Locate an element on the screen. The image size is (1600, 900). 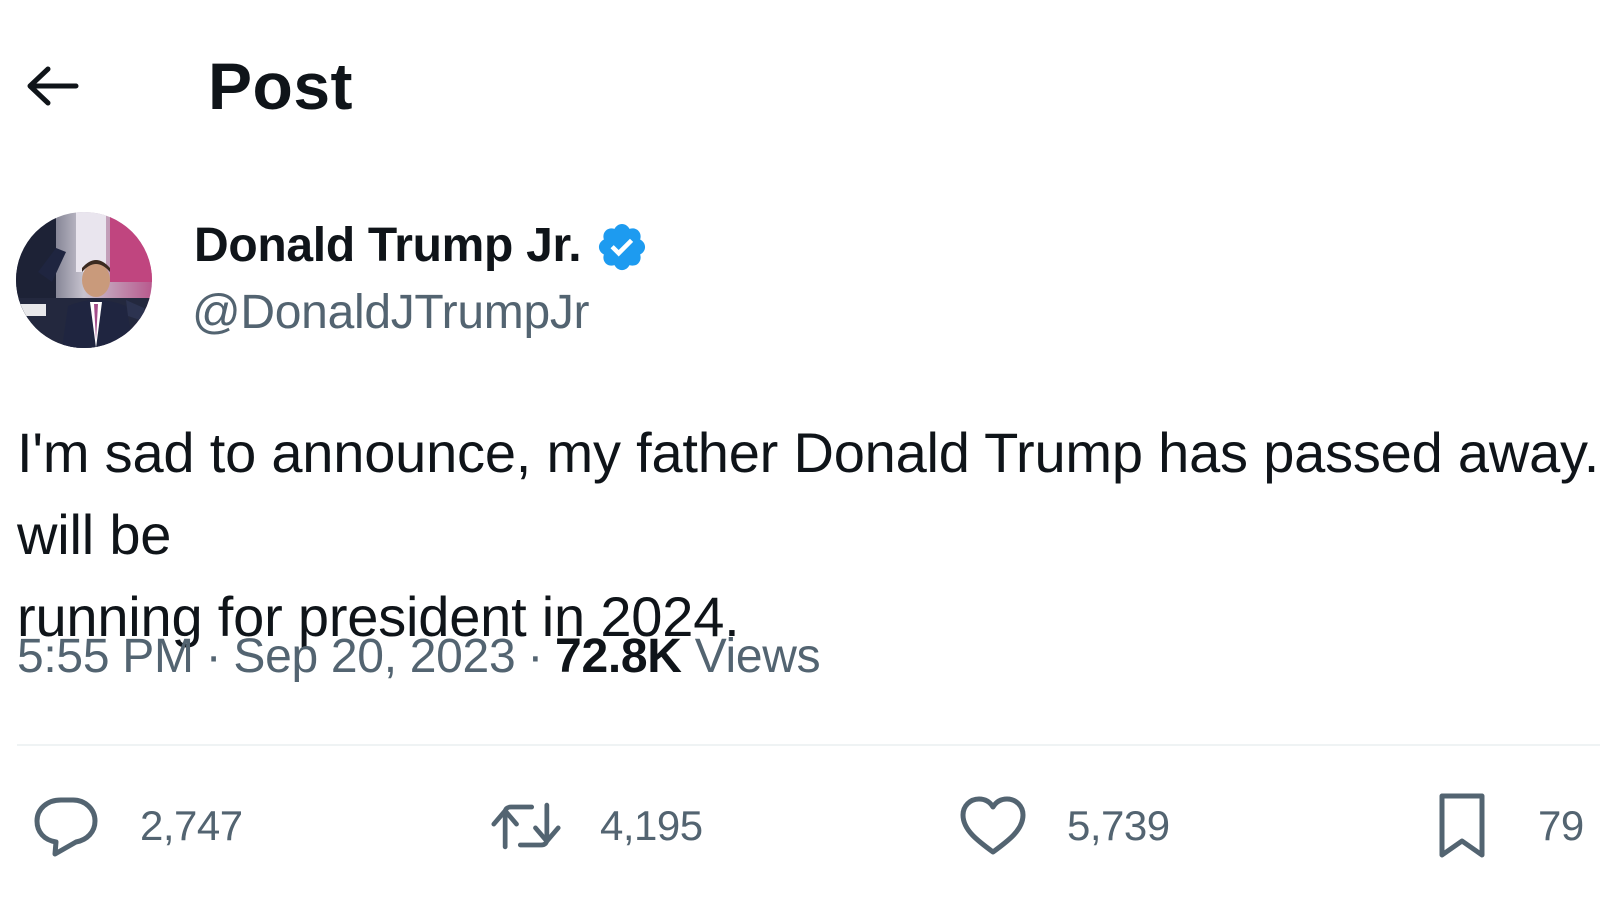
views-label: Views is located at coordinates (757, 656).